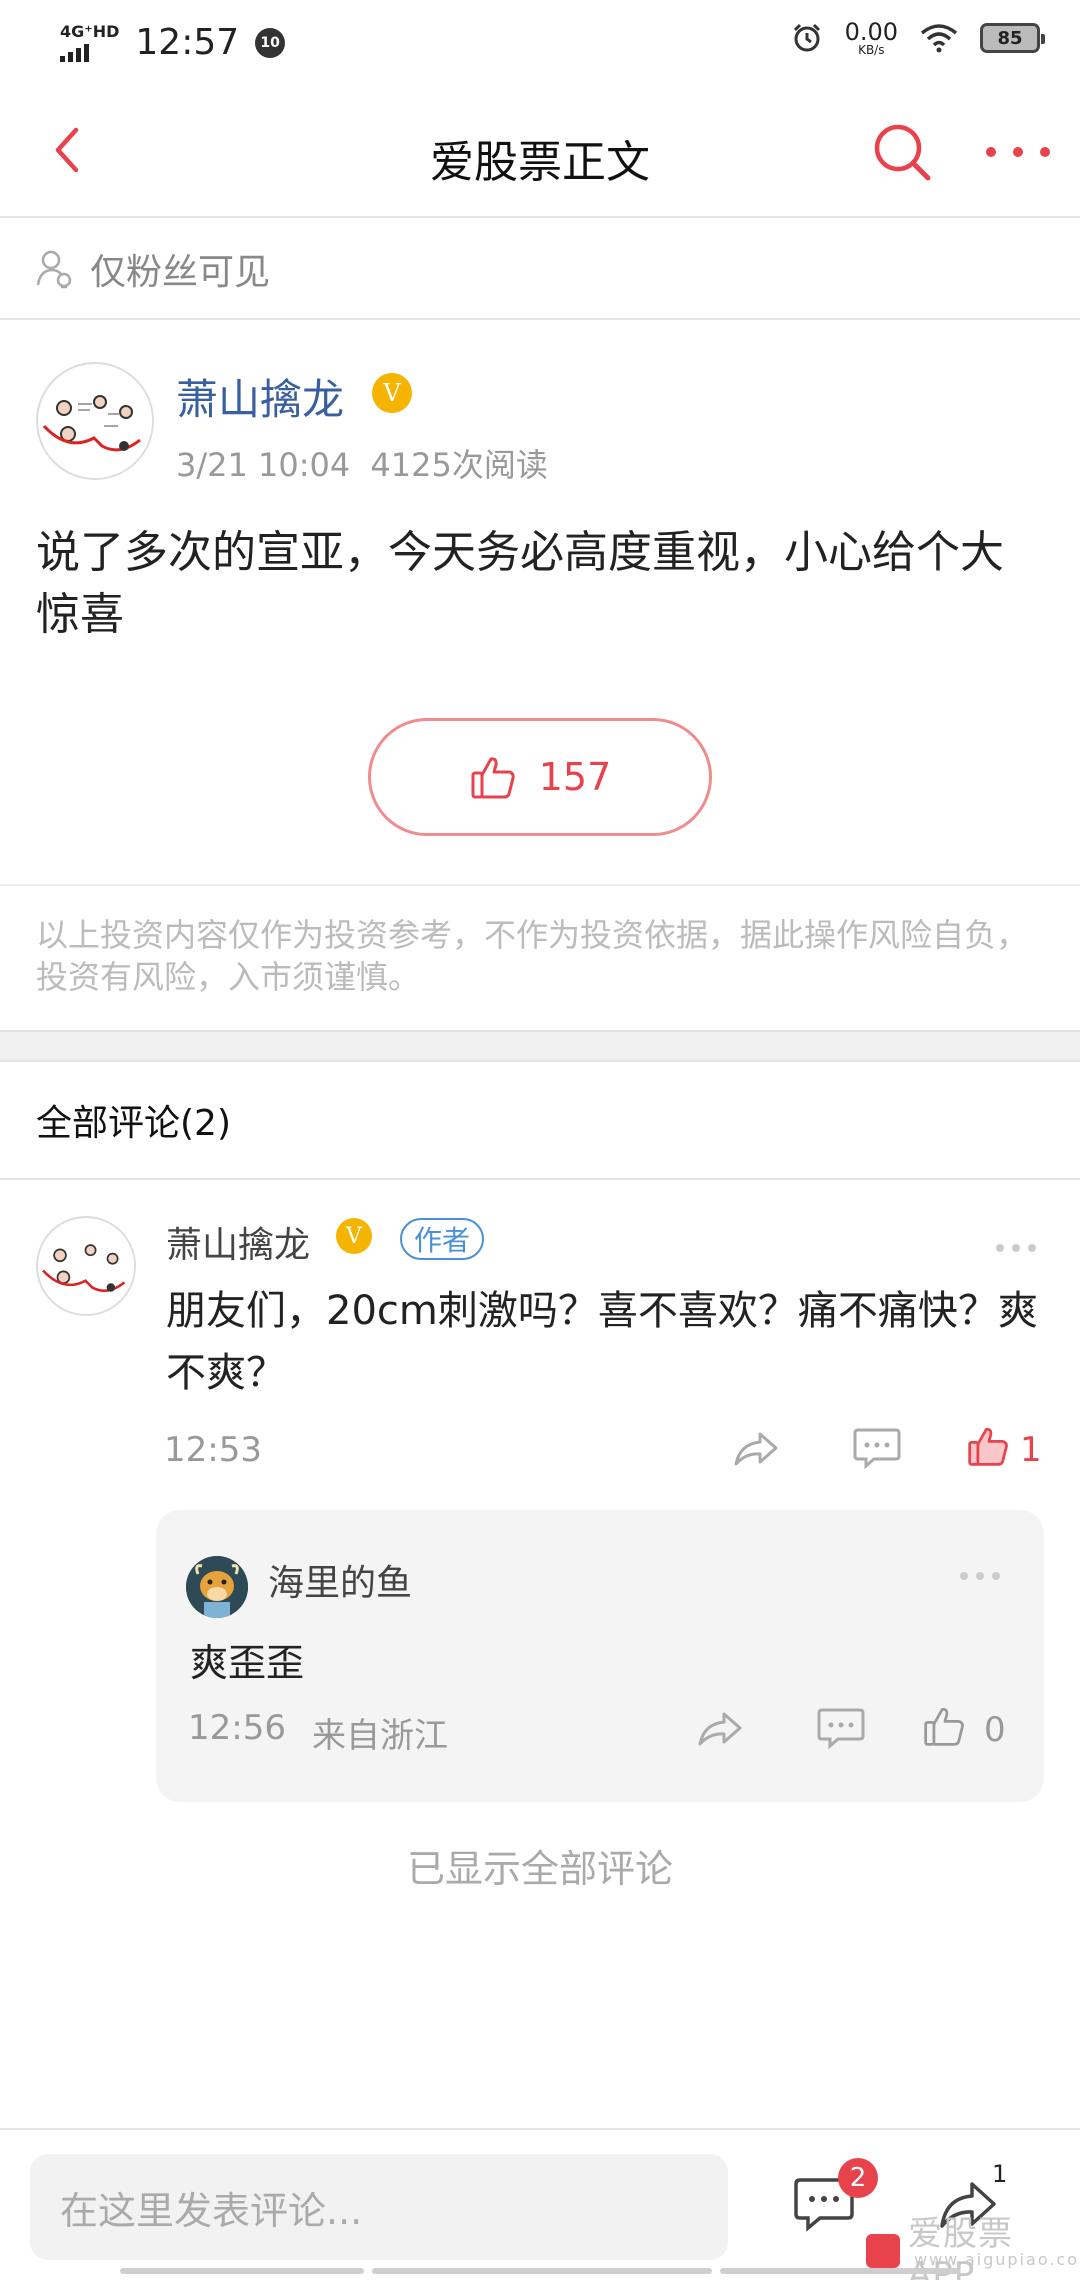 This screenshot has height=2280, width=1080. I want to click on post-reads: 4125次阅读, so click(459, 465).